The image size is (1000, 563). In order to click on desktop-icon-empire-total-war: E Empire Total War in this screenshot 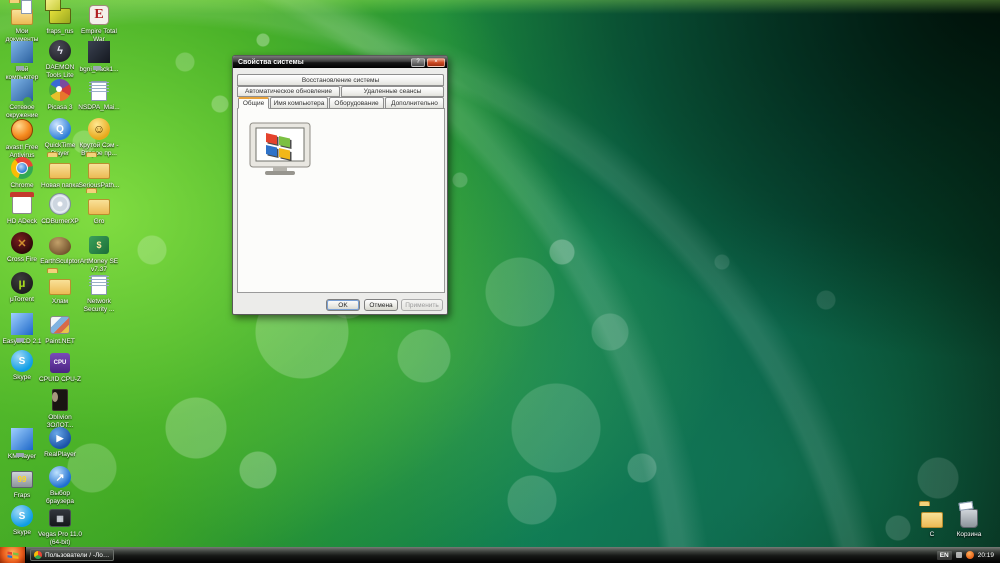, I will do `click(99, 22)`.